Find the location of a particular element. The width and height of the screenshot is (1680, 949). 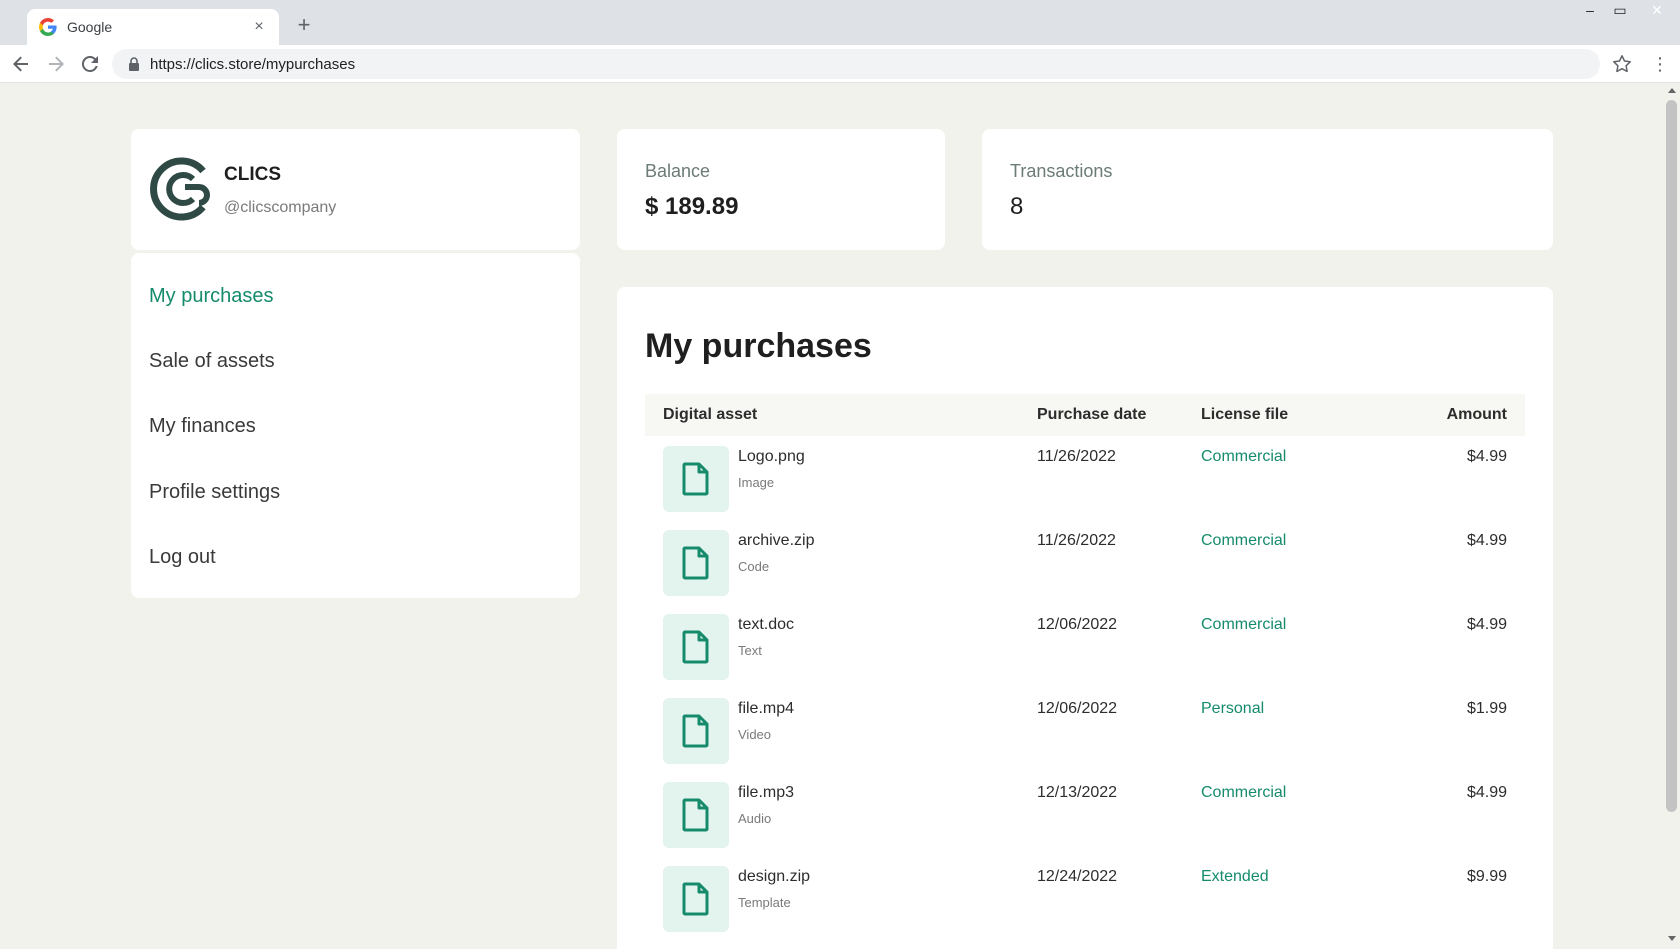

new-tab-button: + is located at coordinates (304, 25).